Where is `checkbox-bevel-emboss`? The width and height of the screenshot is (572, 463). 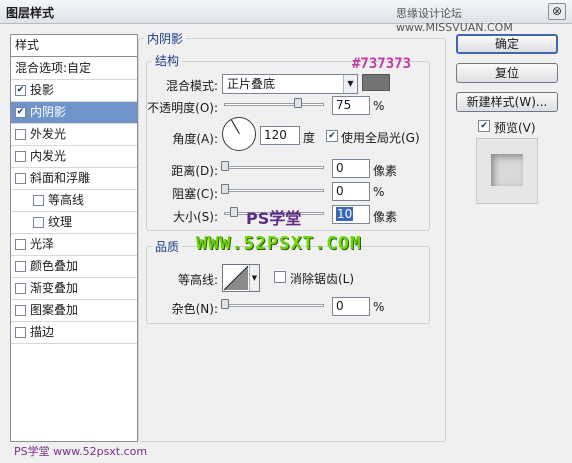 checkbox-bevel-emboss is located at coordinates (20, 178).